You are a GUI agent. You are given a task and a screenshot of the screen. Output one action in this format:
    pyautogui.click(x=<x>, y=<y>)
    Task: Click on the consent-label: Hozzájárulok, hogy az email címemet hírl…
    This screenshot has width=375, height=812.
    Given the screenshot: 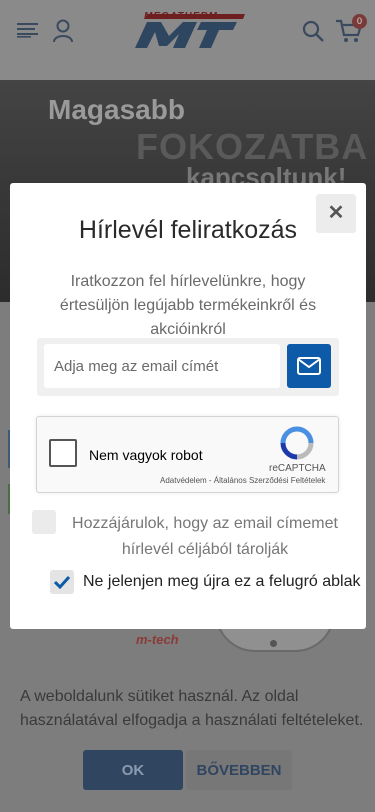 What is the action you would take?
    pyautogui.click(x=205, y=536)
    